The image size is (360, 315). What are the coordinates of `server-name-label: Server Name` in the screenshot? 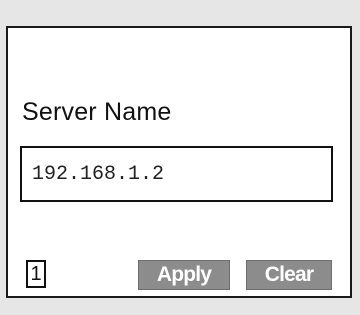 It's located at (97, 112).